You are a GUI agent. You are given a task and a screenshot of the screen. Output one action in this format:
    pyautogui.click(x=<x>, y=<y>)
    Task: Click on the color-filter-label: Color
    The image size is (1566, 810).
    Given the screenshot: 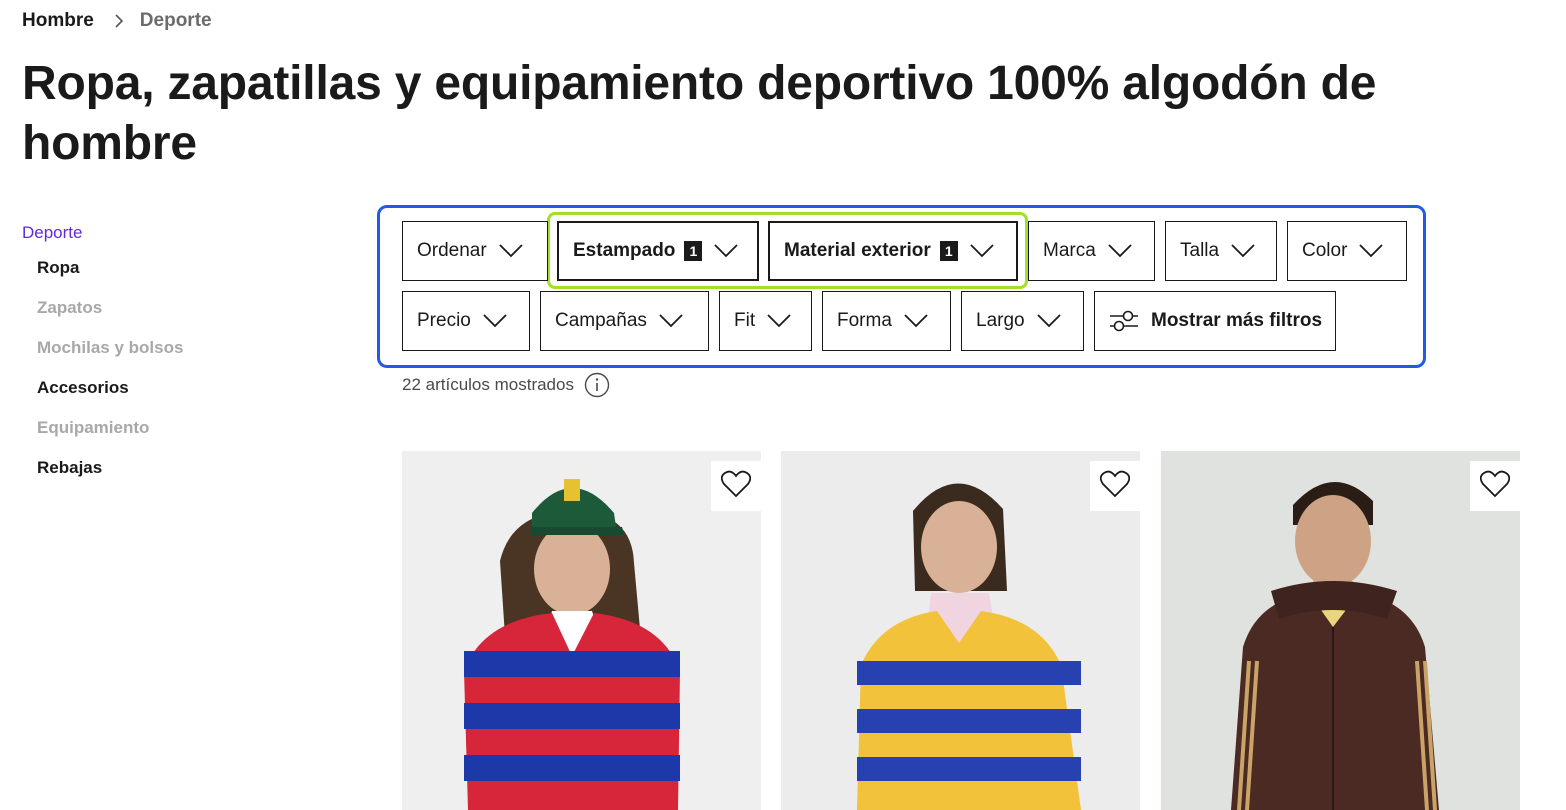 What is the action you would take?
    pyautogui.click(x=1325, y=250)
    